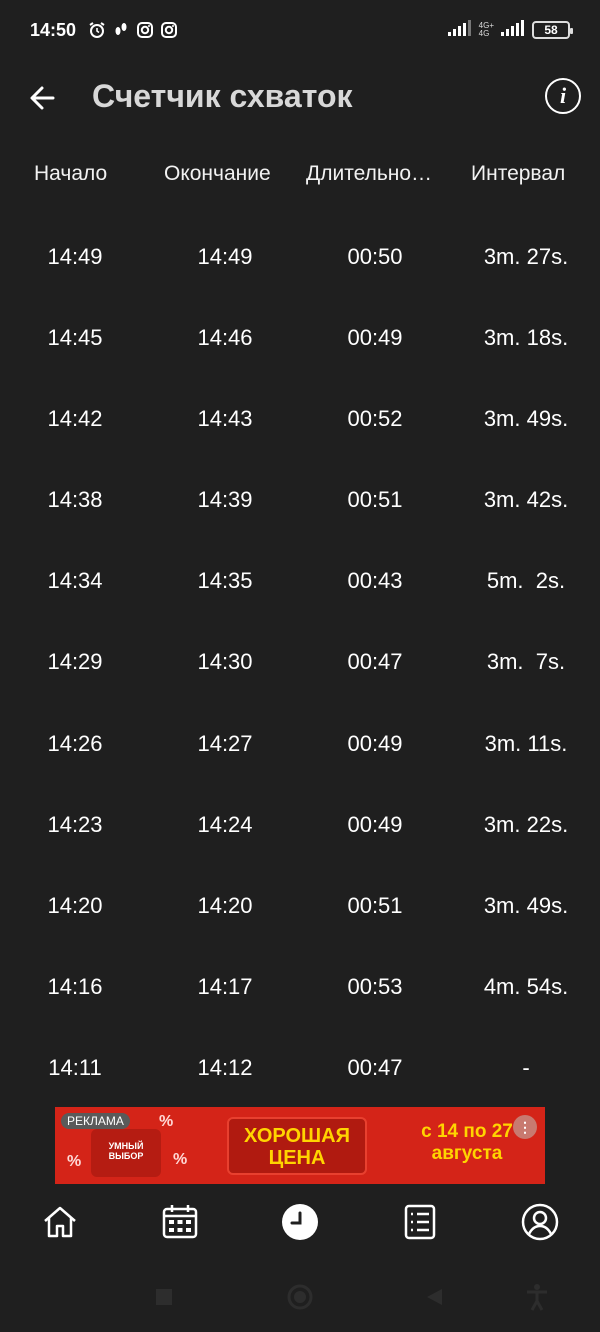 This screenshot has height=1332, width=600. I want to click on nav-list, so click(420, 1222).